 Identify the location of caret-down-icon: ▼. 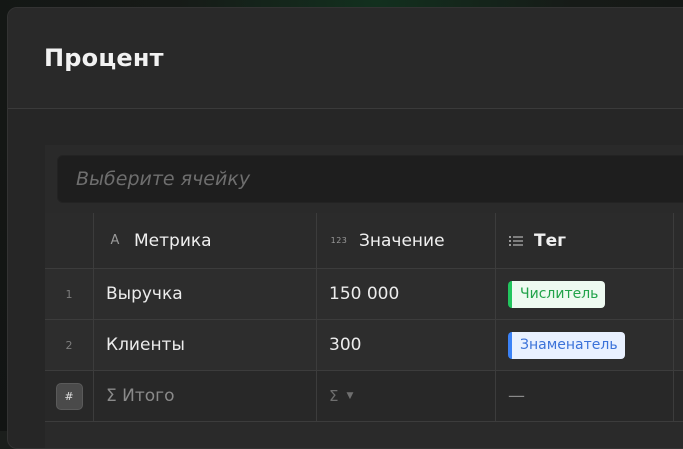
(350, 396).